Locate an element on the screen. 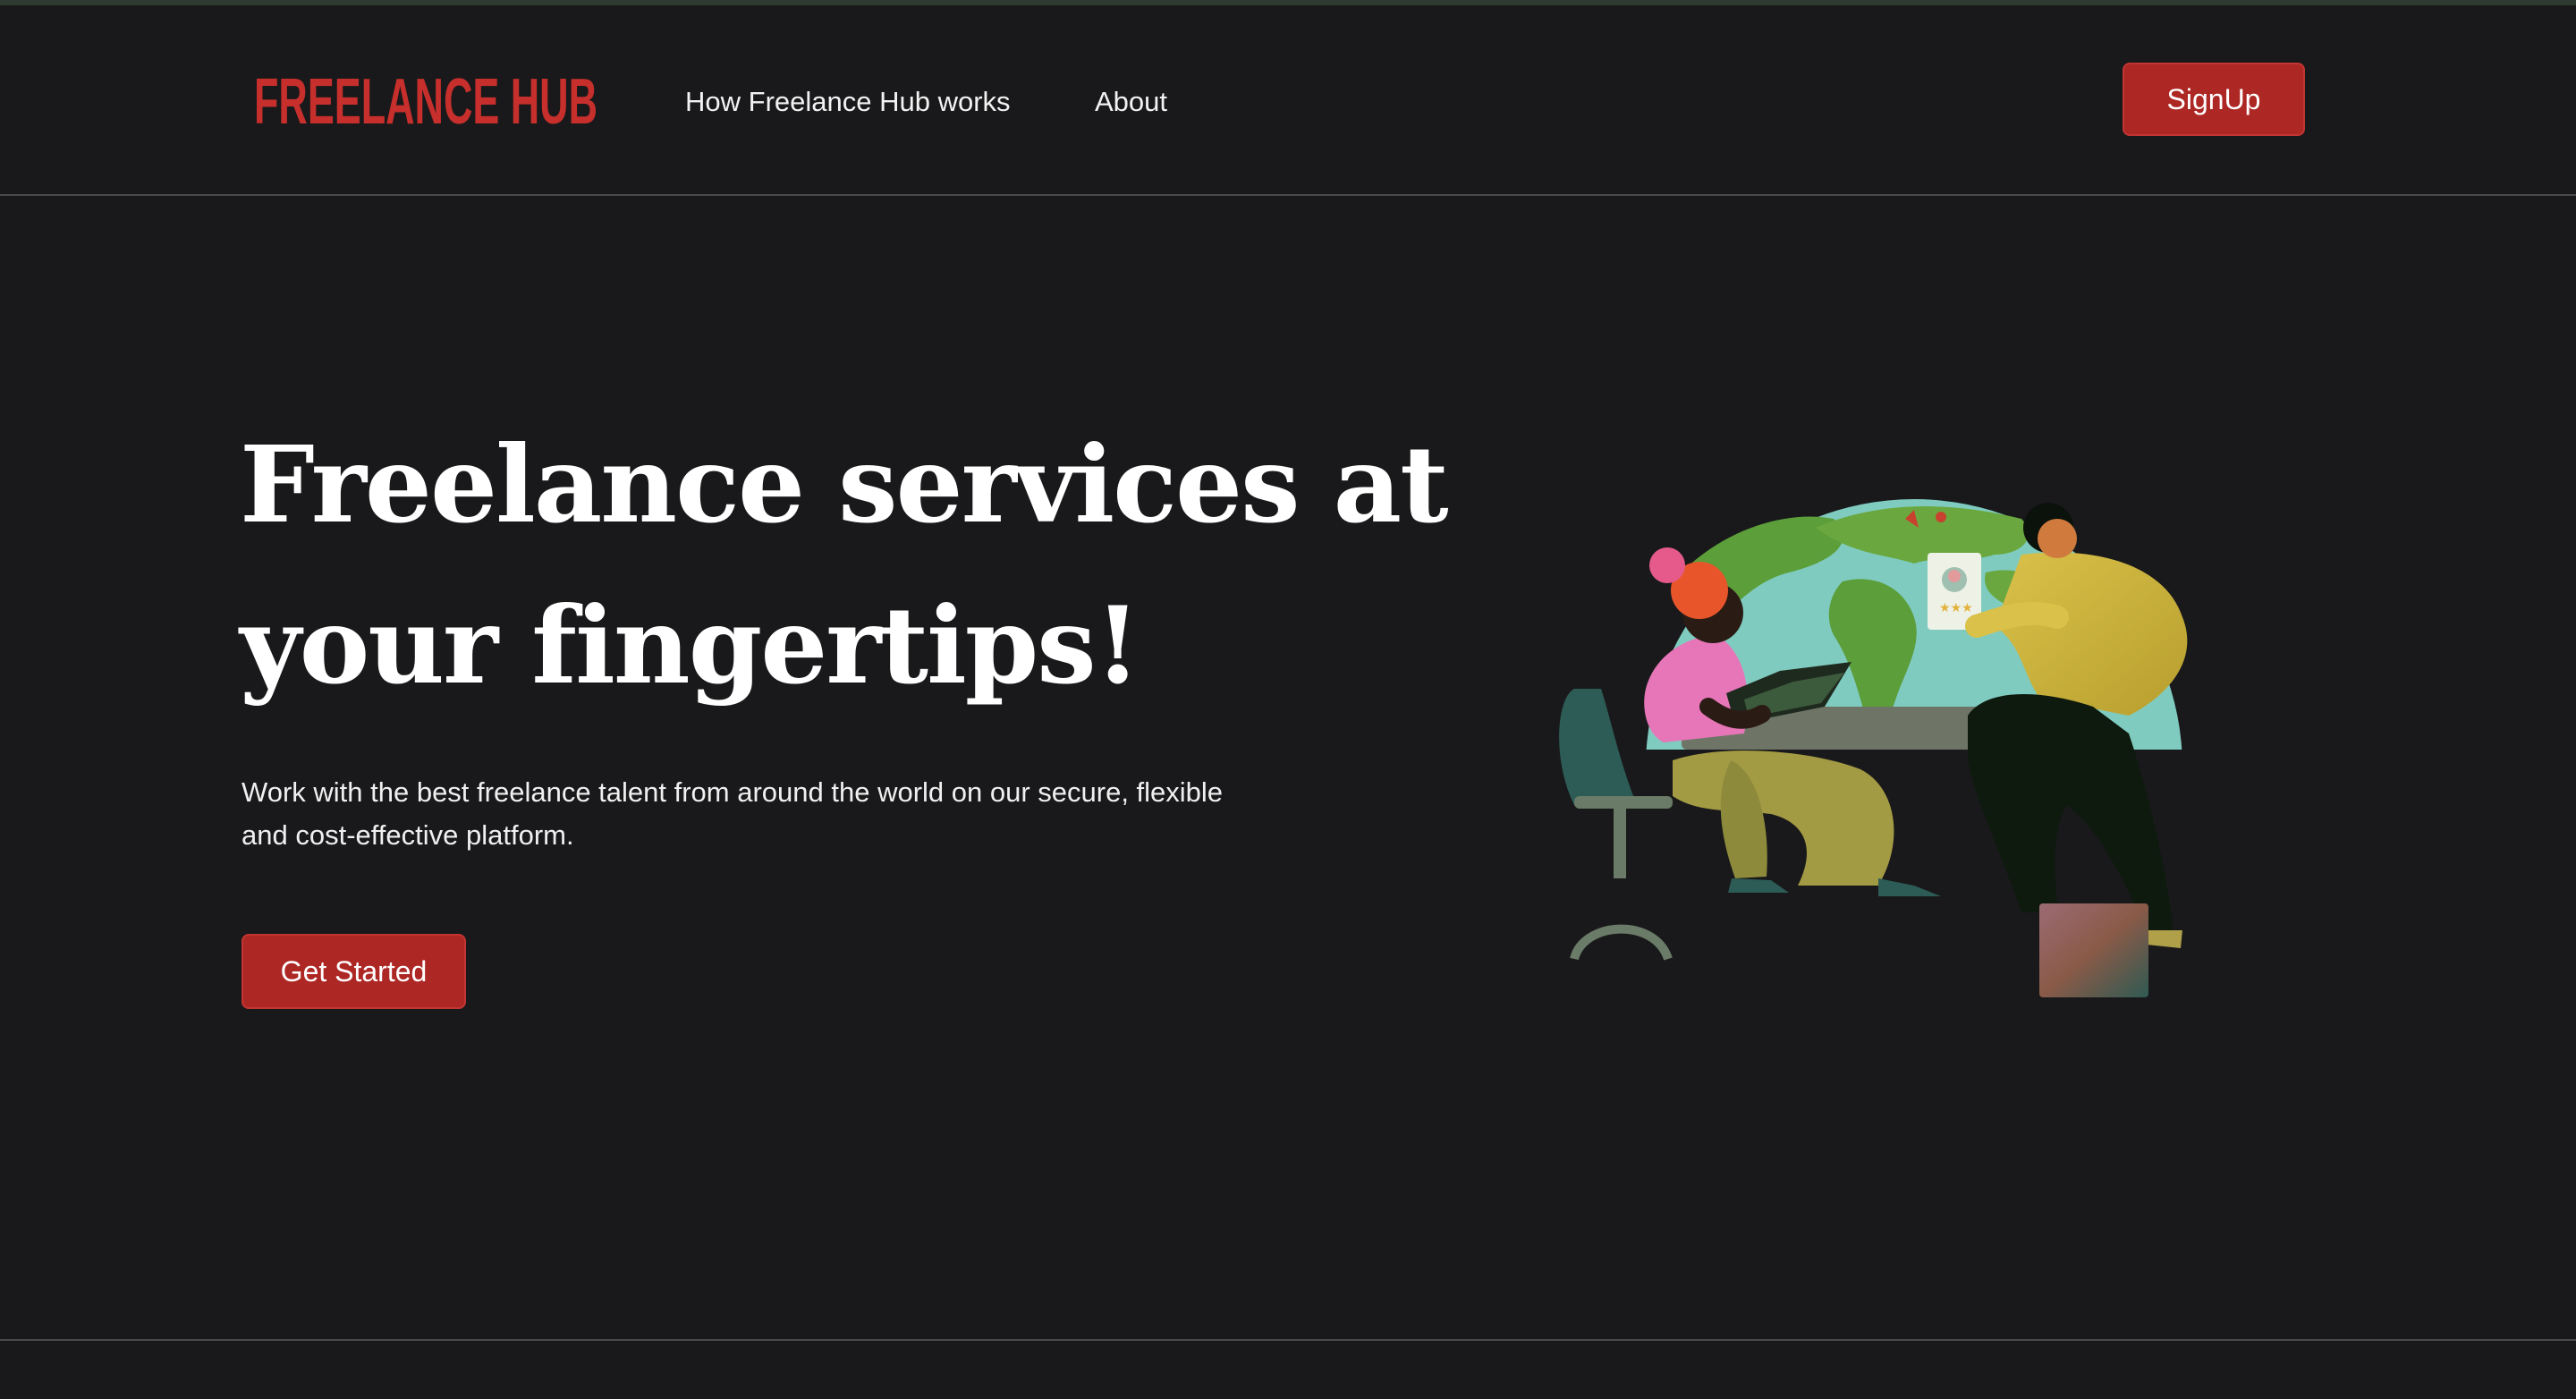  logo-wordmark: FREELANCE HUB is located at coordinates (425, 100).